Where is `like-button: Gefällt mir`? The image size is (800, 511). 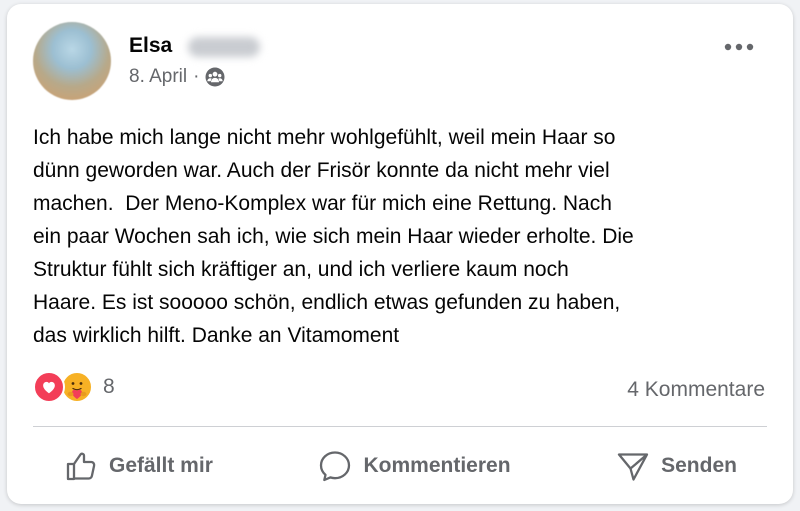
like-button: Gefällt mir is located at coordinates (138, 466).